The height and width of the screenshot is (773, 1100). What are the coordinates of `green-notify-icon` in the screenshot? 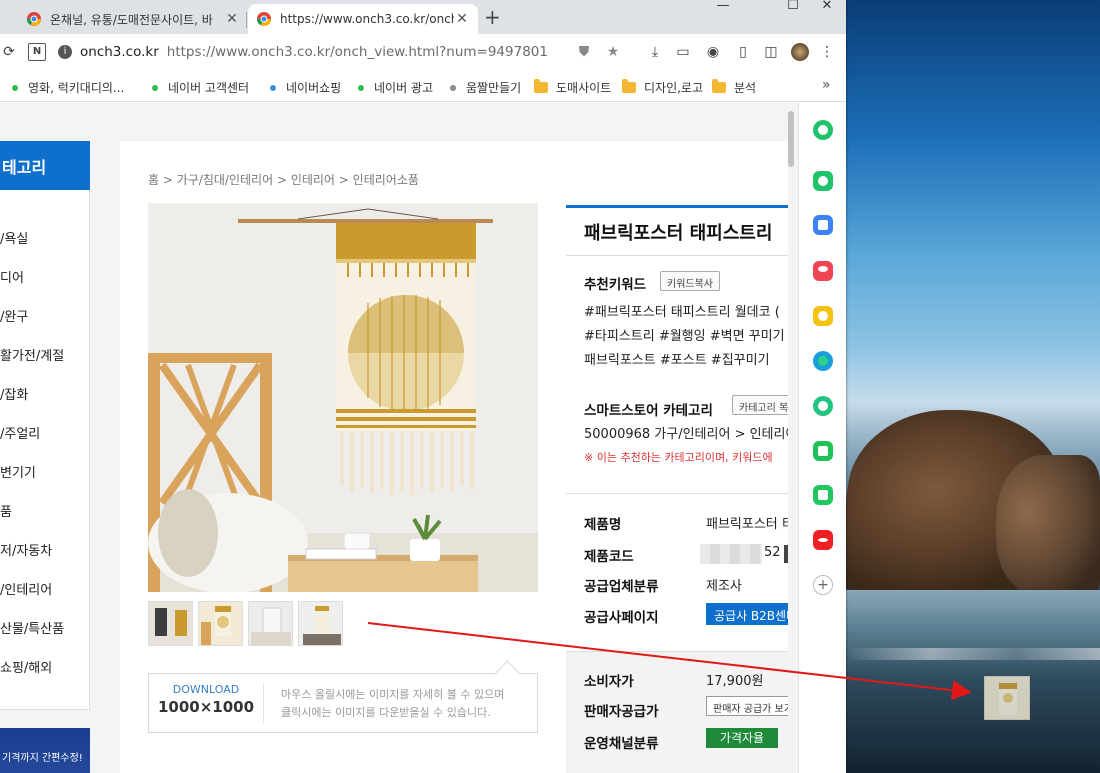 It's located at (823, 181).